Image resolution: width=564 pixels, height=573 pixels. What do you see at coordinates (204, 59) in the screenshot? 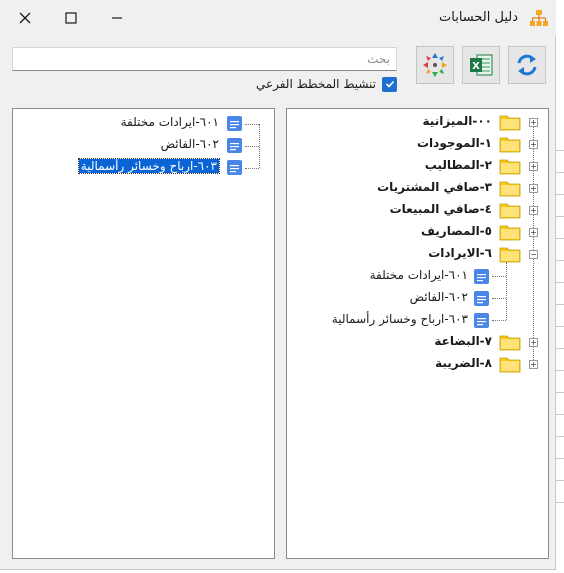
I see `search-input` at bounding box center [204, 59].